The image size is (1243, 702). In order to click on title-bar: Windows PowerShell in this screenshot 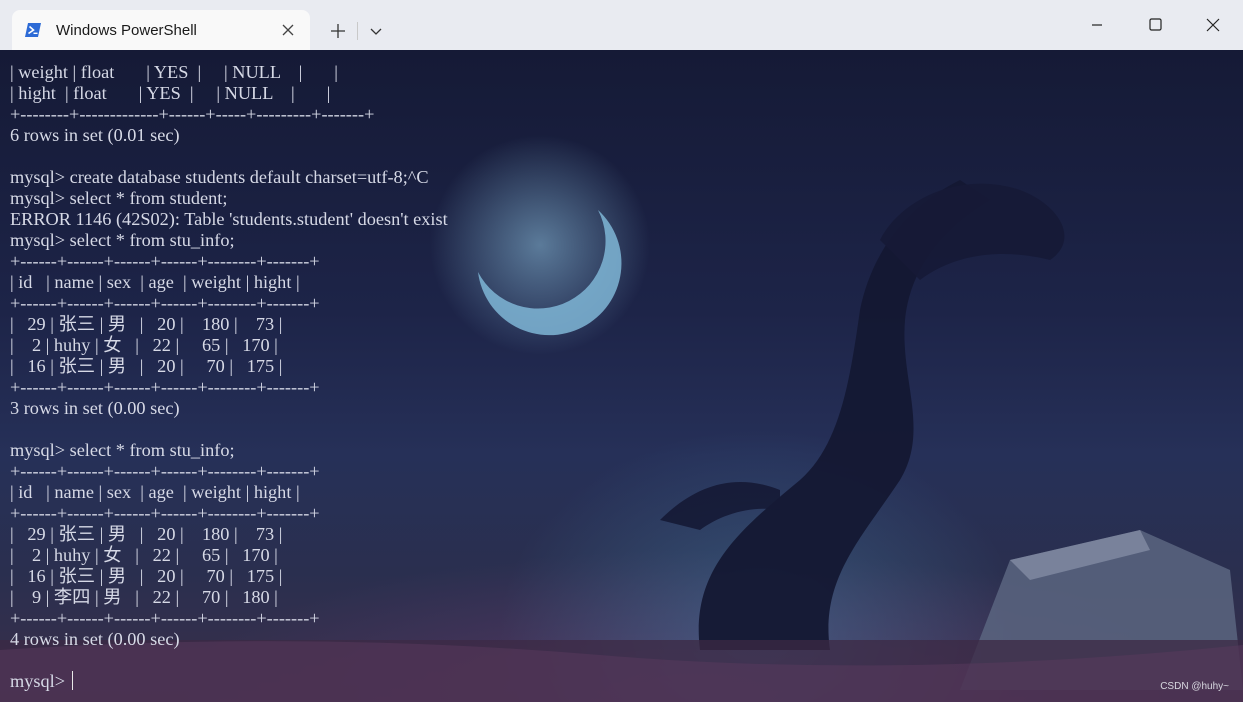, I will do `click(621, 25)`.